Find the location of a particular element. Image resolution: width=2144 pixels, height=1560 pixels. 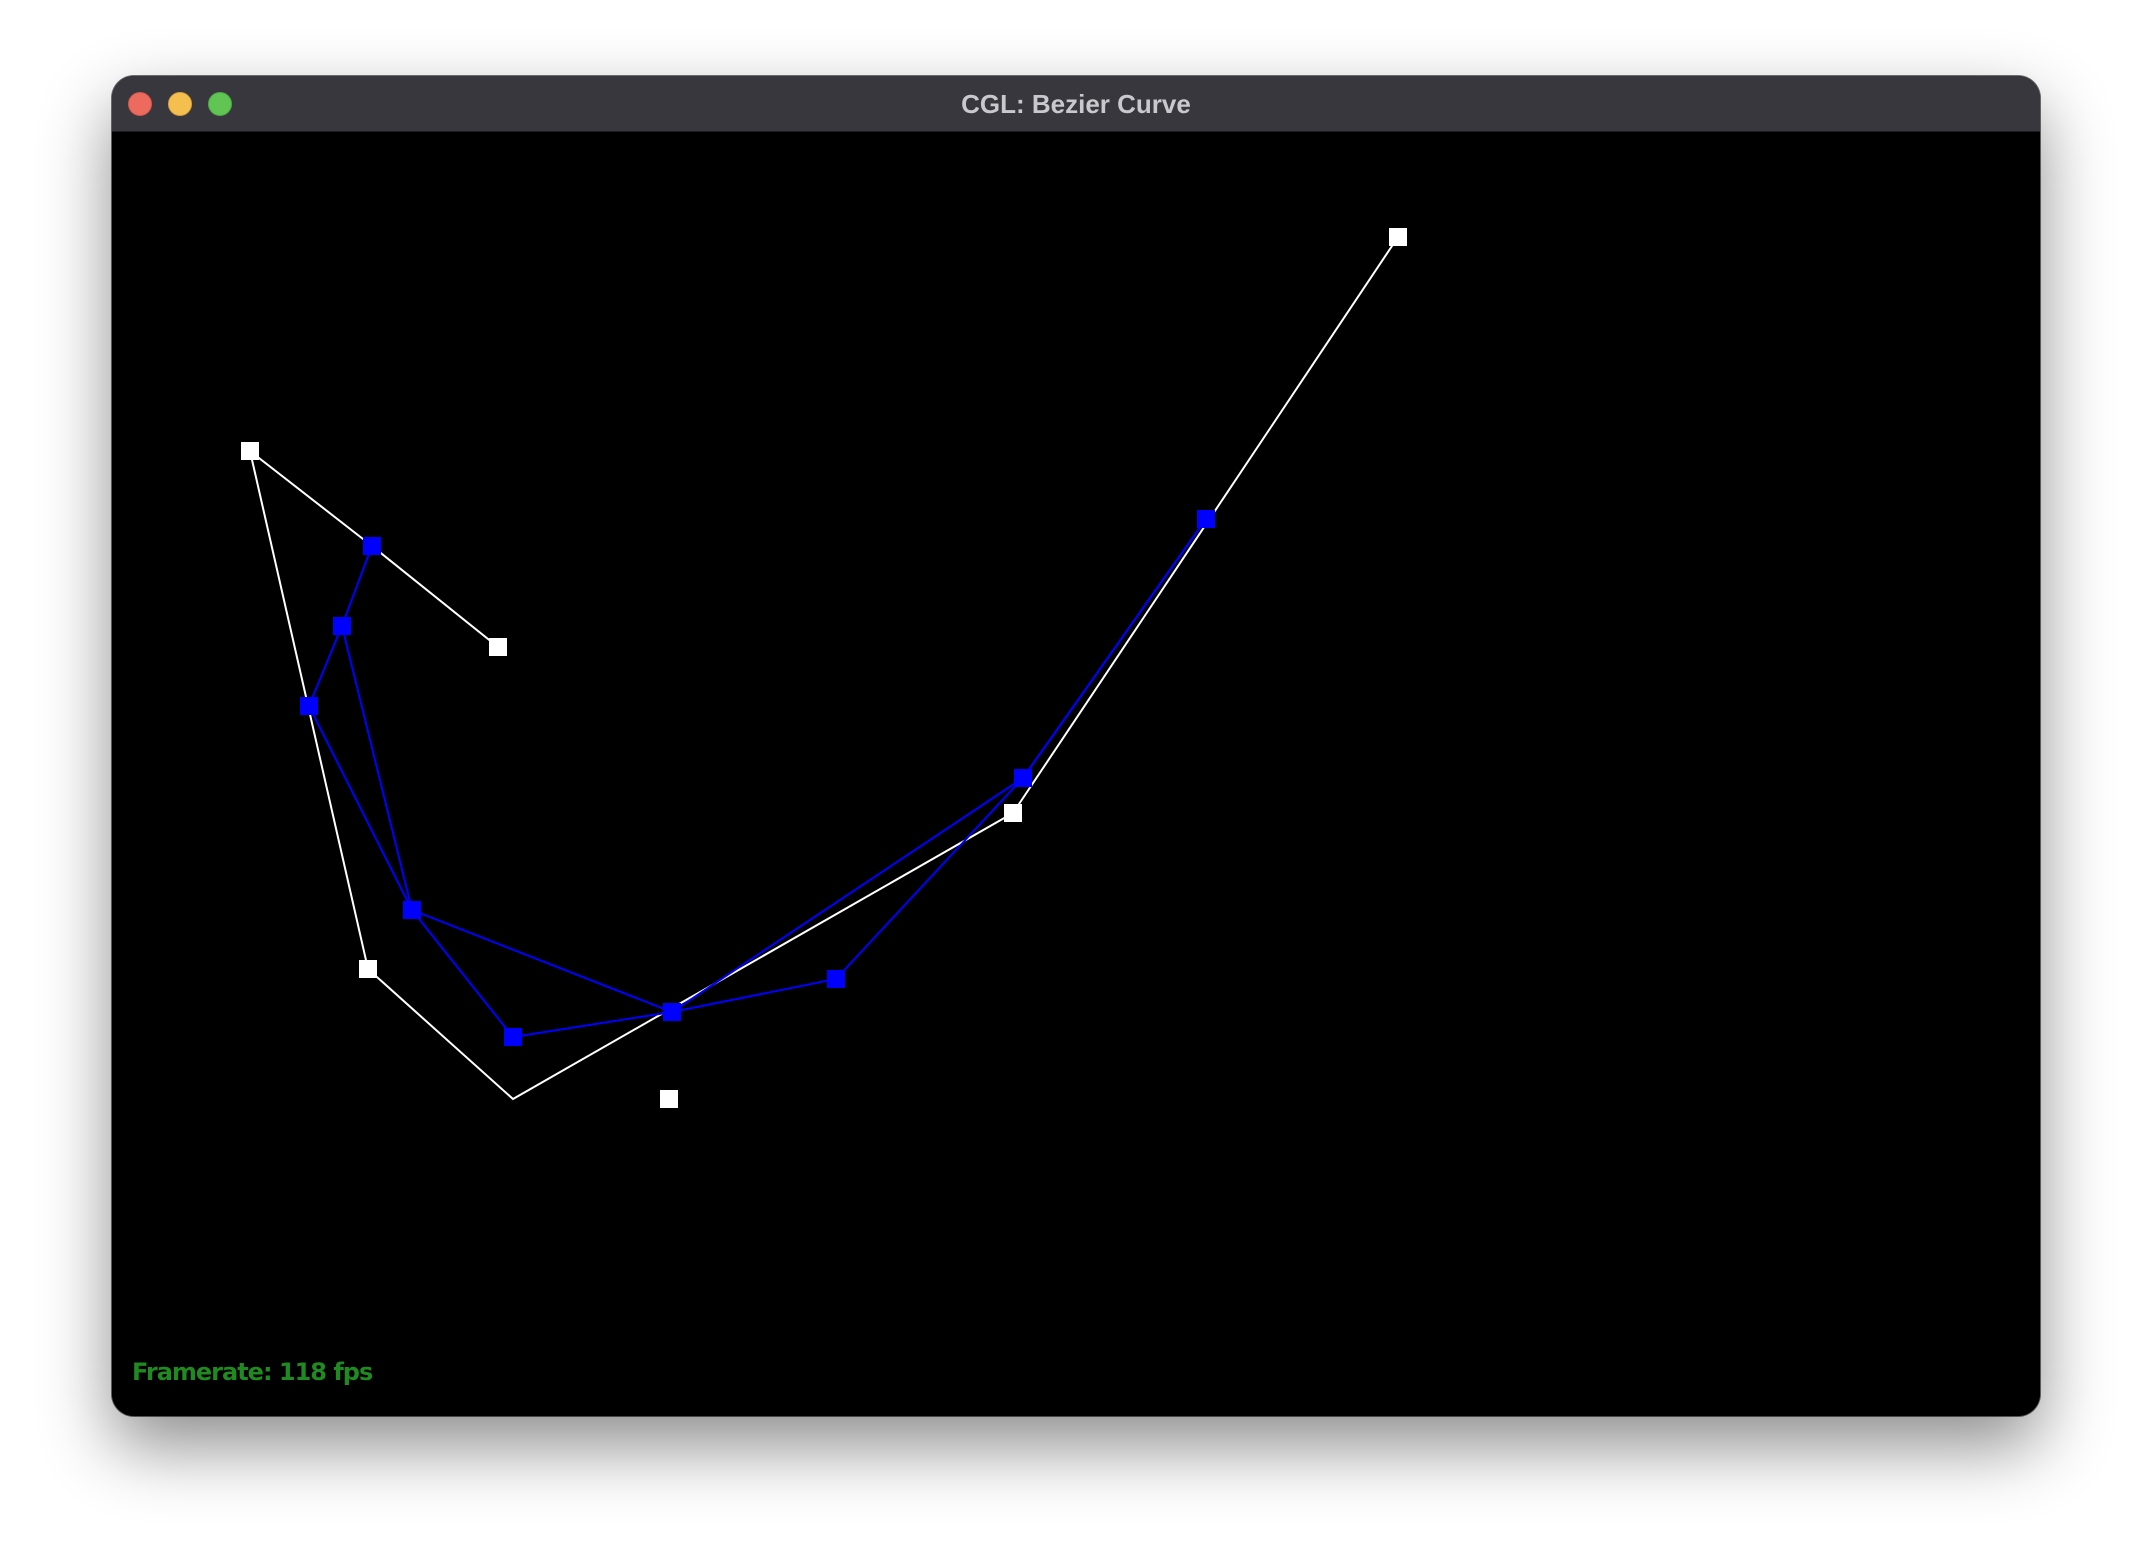

window-title: CGL: Bezier Curve is located at coordinates (1076, 104).